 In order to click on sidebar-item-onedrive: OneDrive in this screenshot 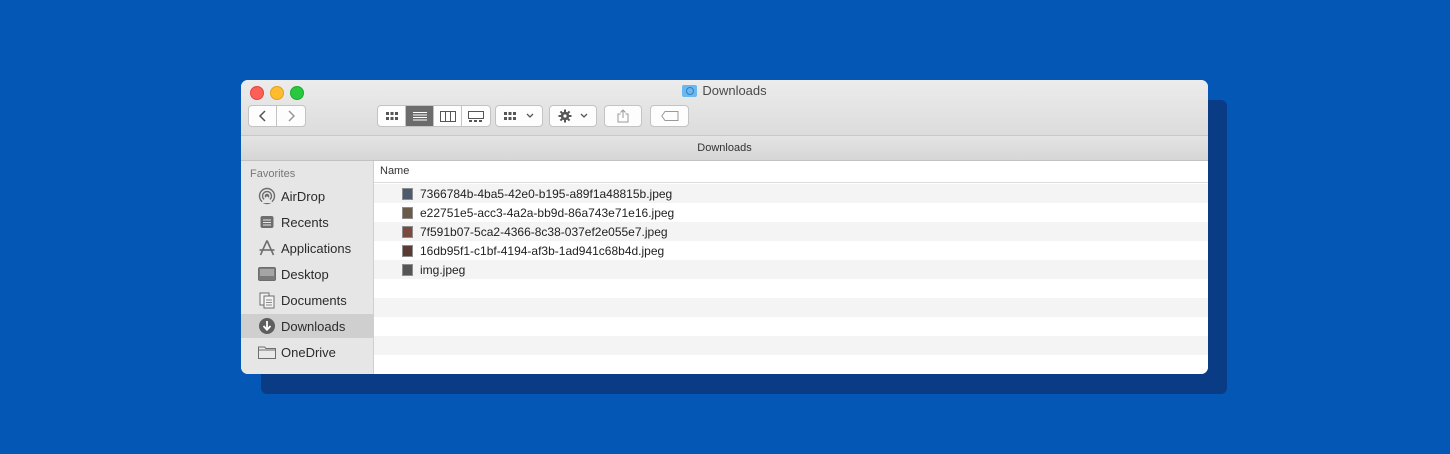, I will do `click(307, 352)`.